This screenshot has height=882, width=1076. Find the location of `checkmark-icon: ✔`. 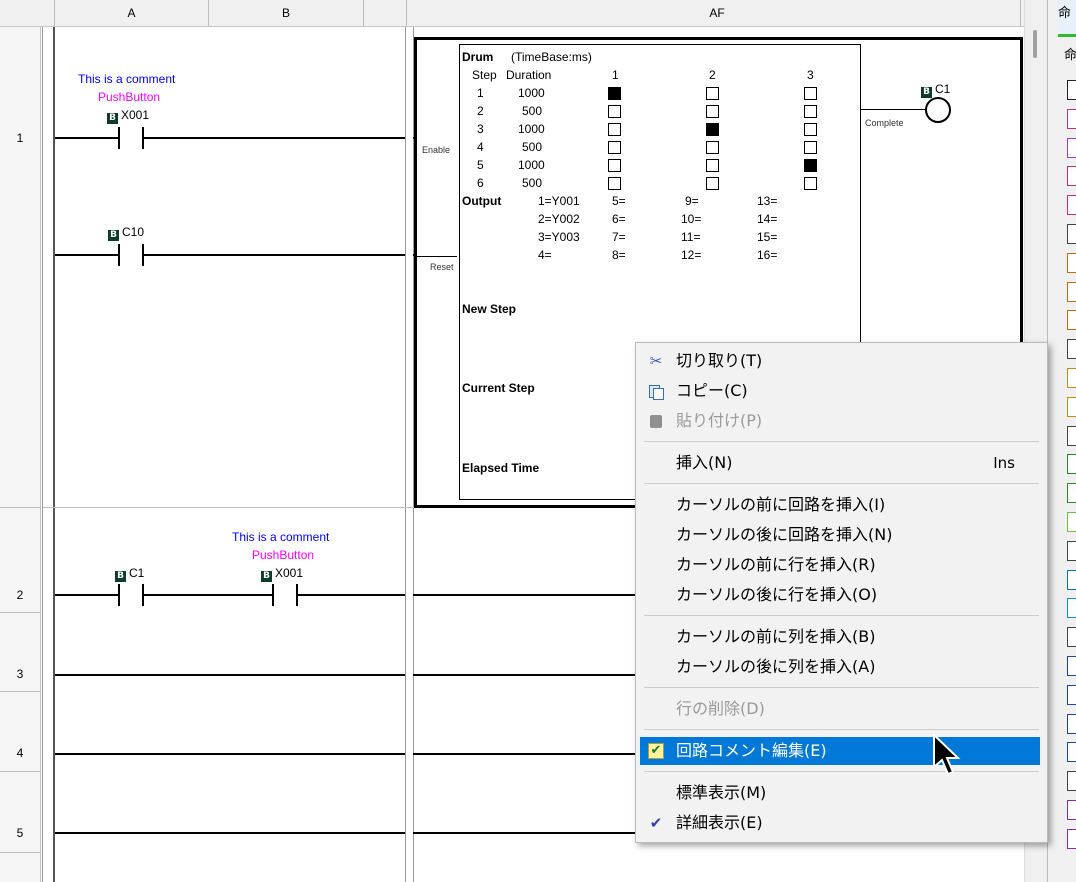

checkmark-icon: ✔ is located at coordinates (656, 823).